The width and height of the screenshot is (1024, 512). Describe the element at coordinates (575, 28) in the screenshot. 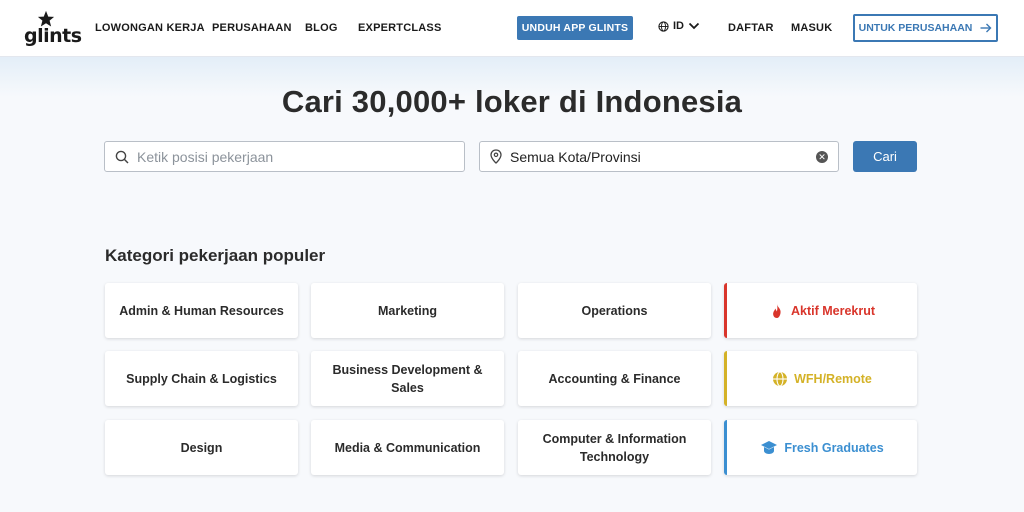

I see `download-app-button: UNDUH APP GLINTS` at that location.